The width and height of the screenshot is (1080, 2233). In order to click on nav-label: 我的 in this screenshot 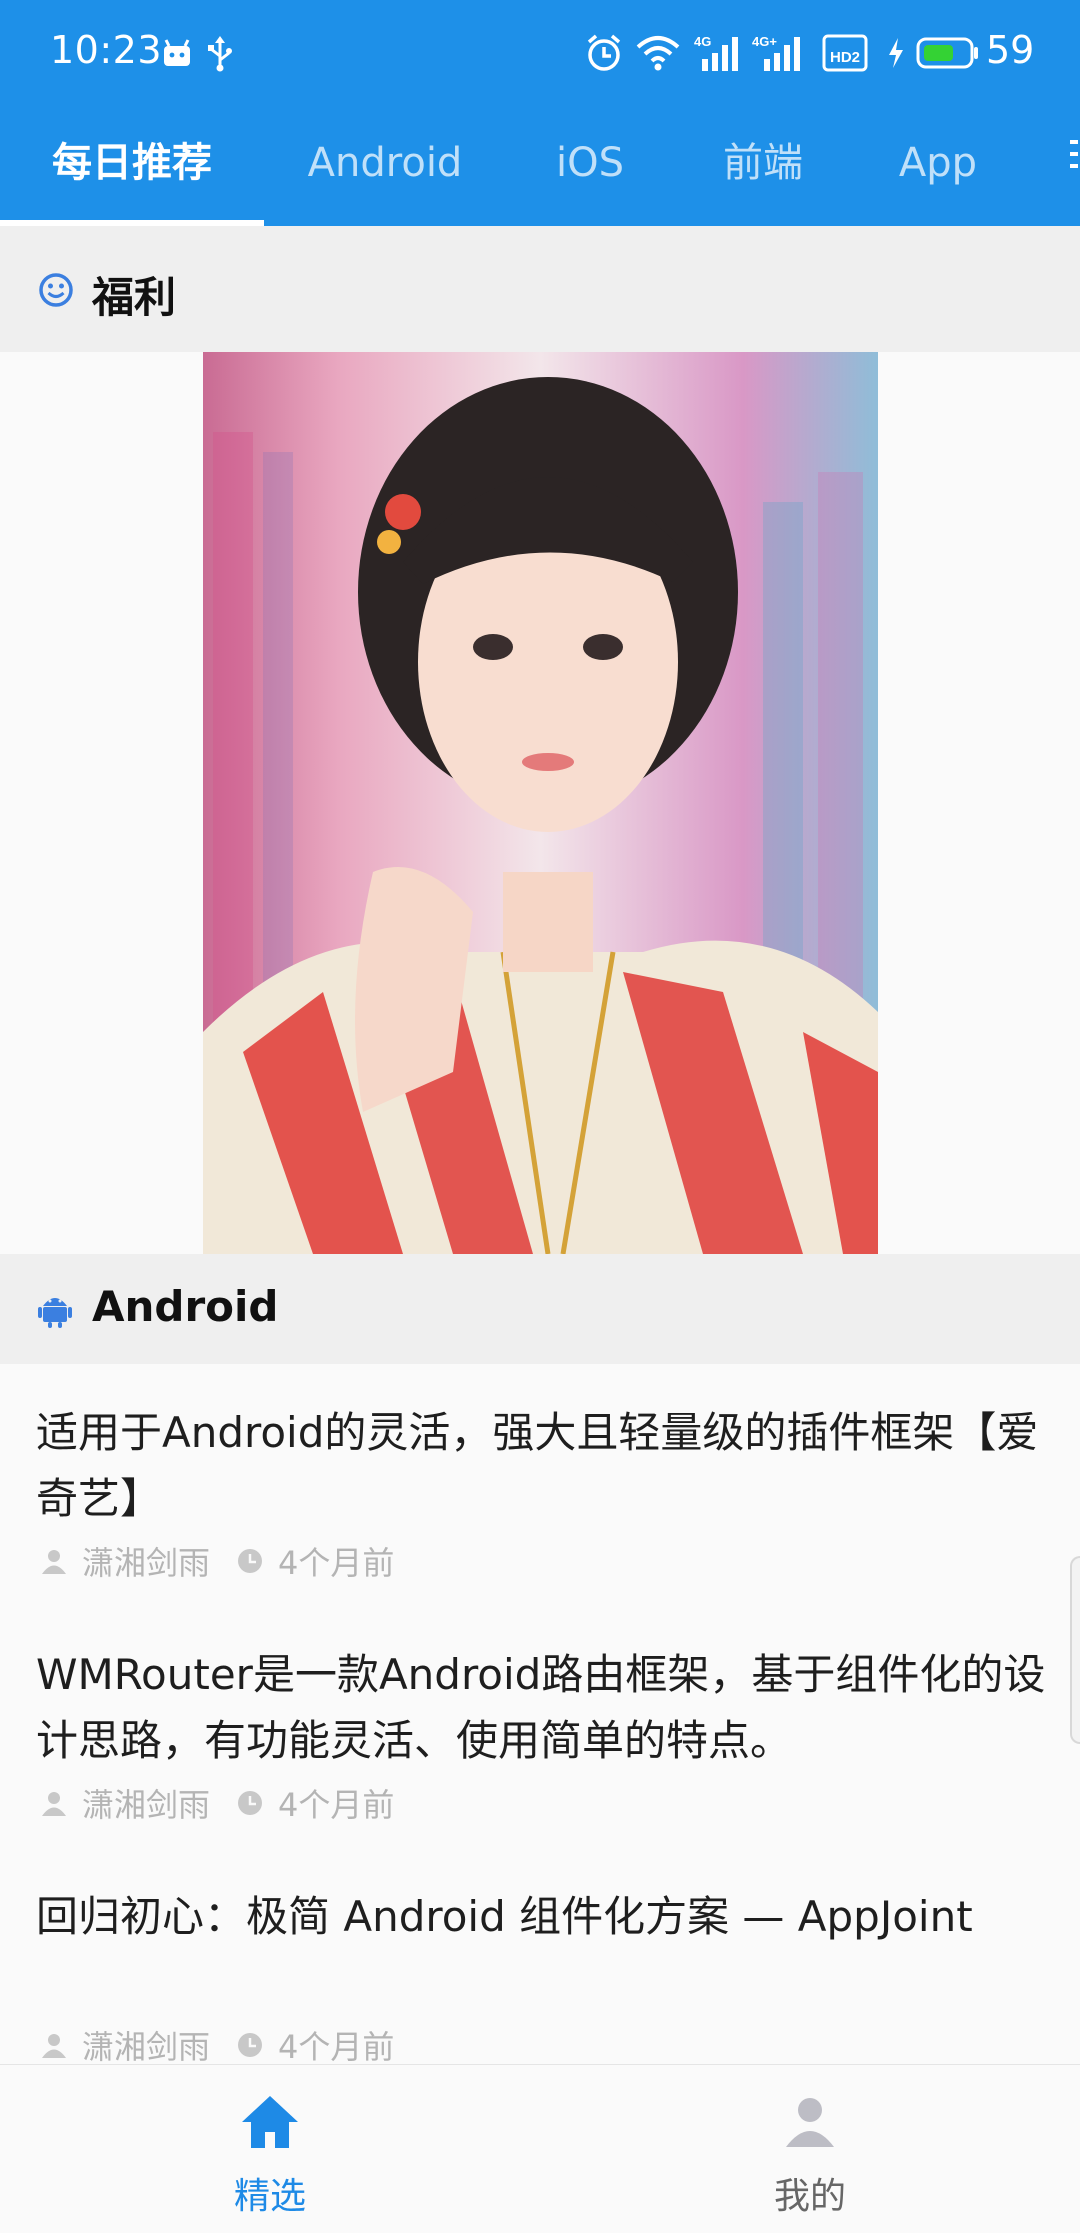, I will do `click(809, 2196)`.